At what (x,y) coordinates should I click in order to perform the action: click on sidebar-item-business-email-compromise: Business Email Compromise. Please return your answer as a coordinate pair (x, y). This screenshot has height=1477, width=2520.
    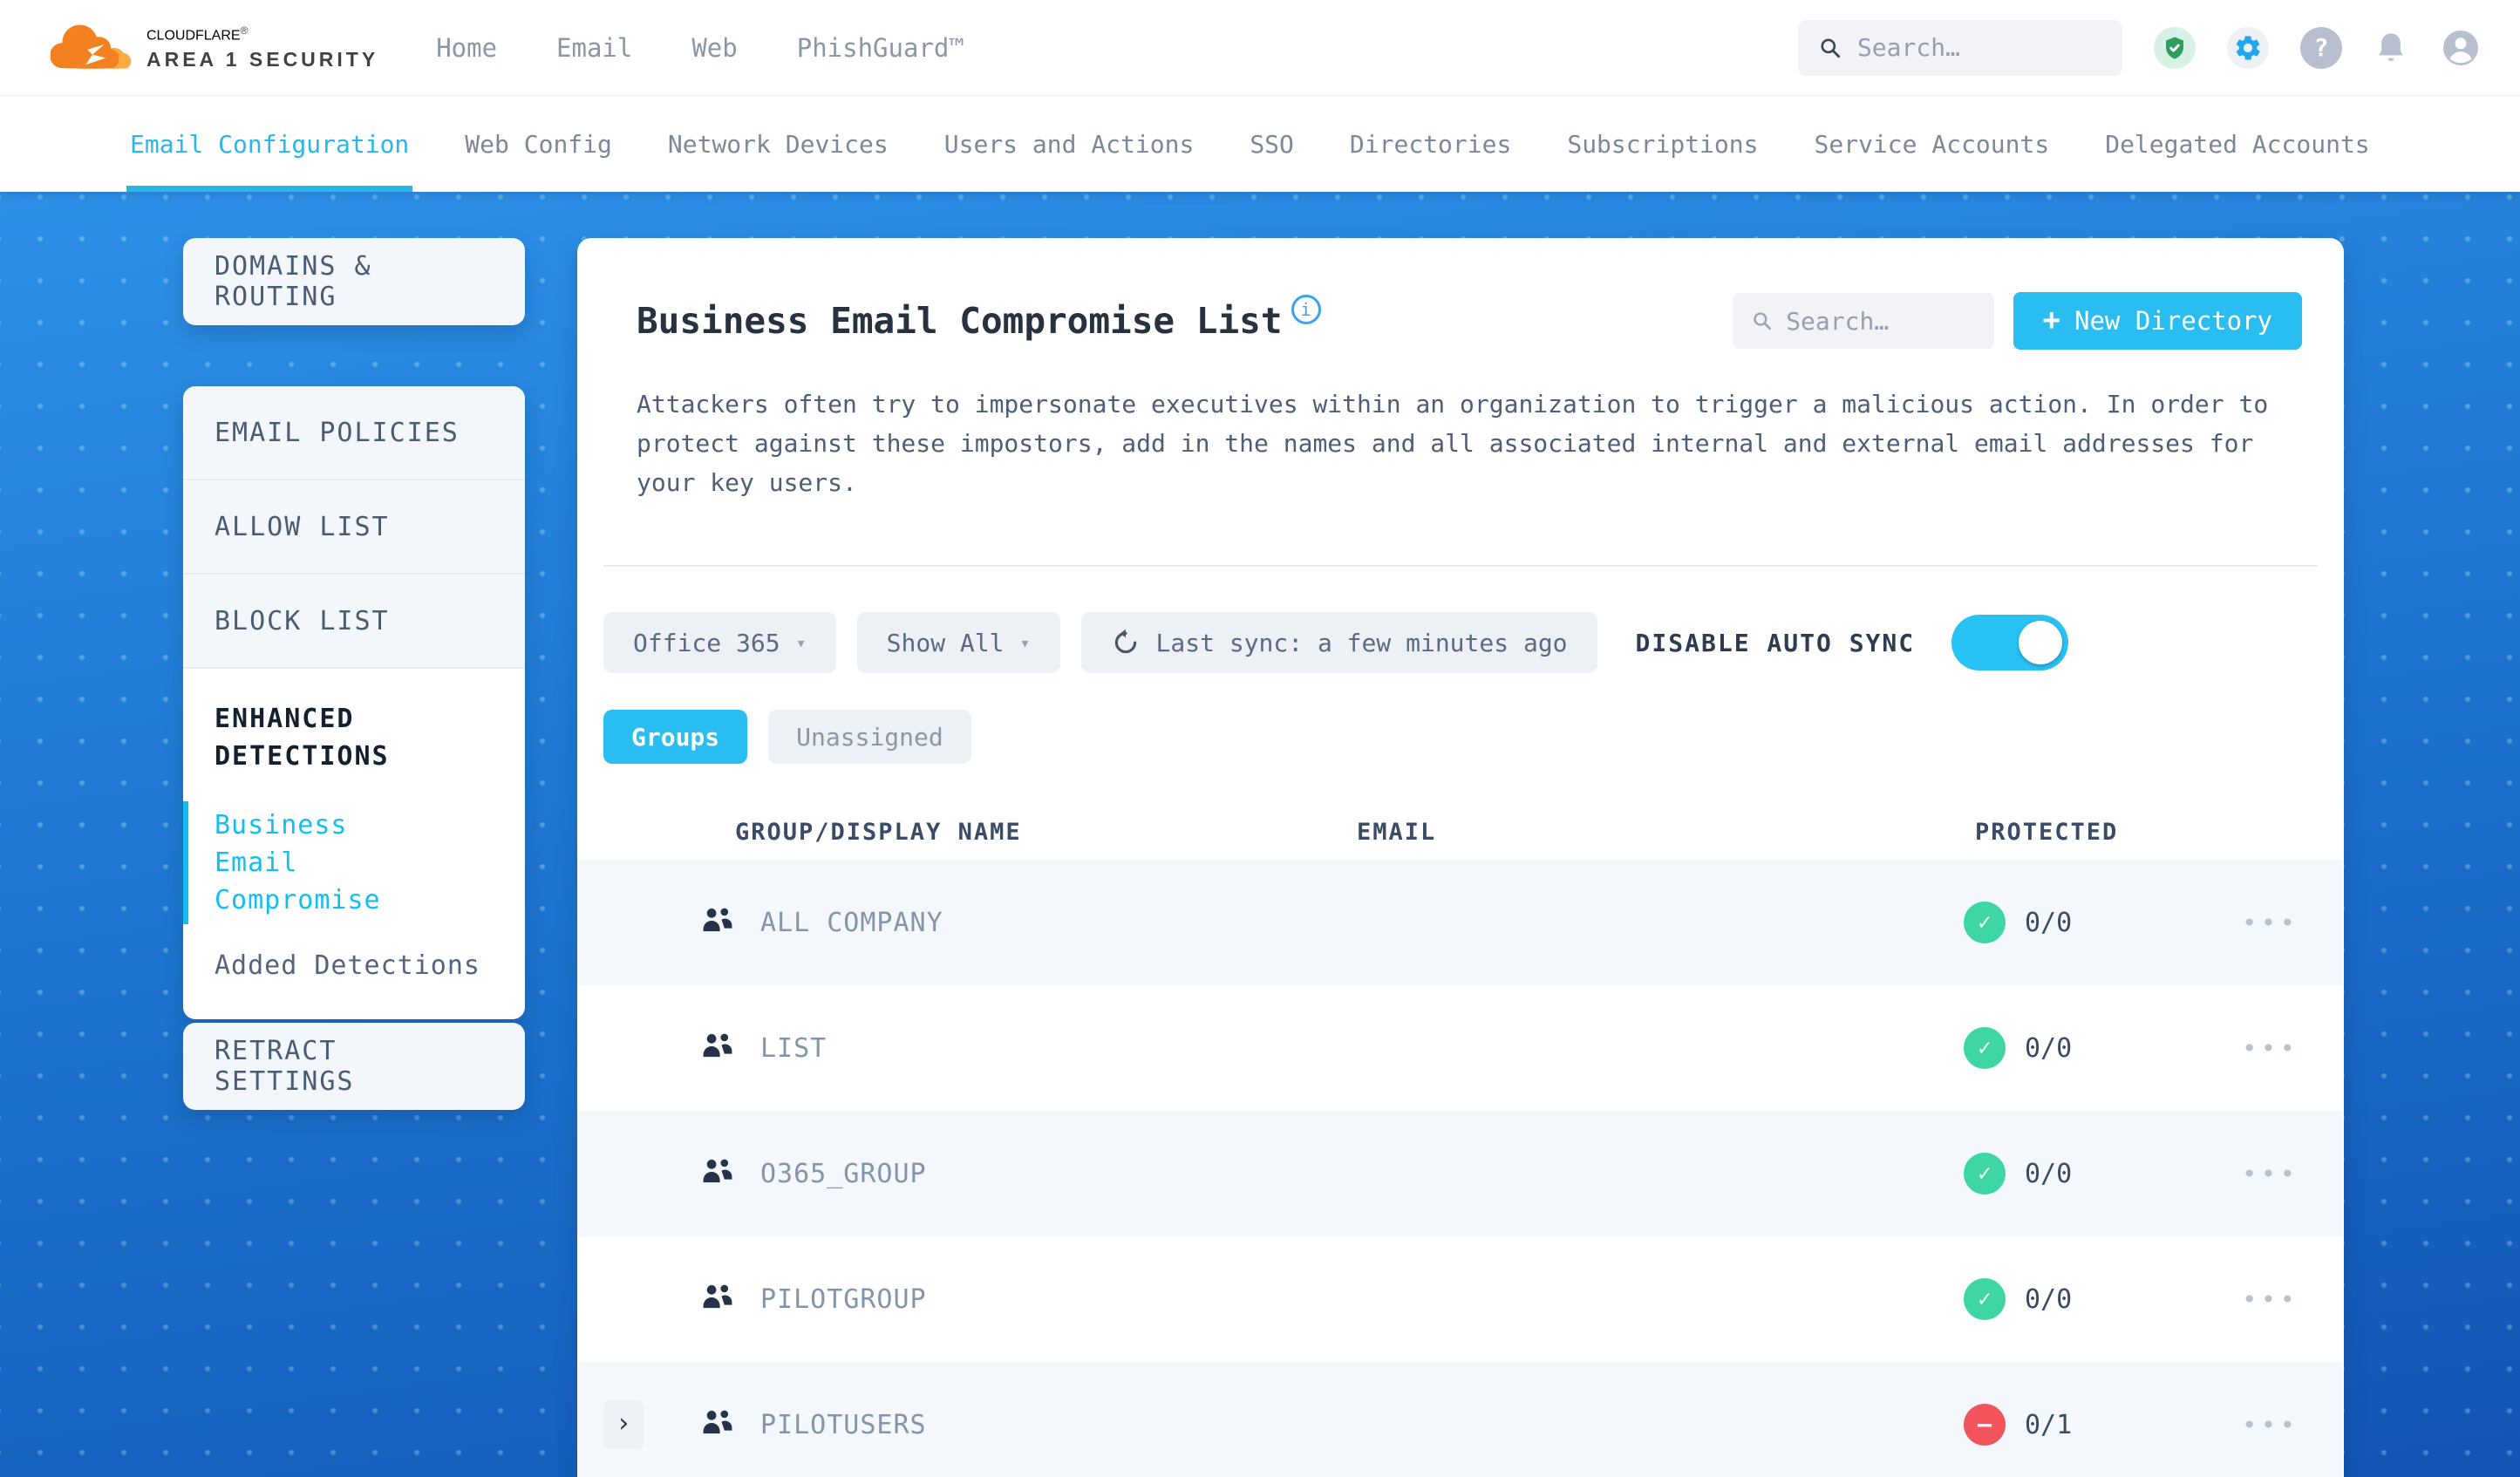
    Looking at the image, I should click on (314, 862).